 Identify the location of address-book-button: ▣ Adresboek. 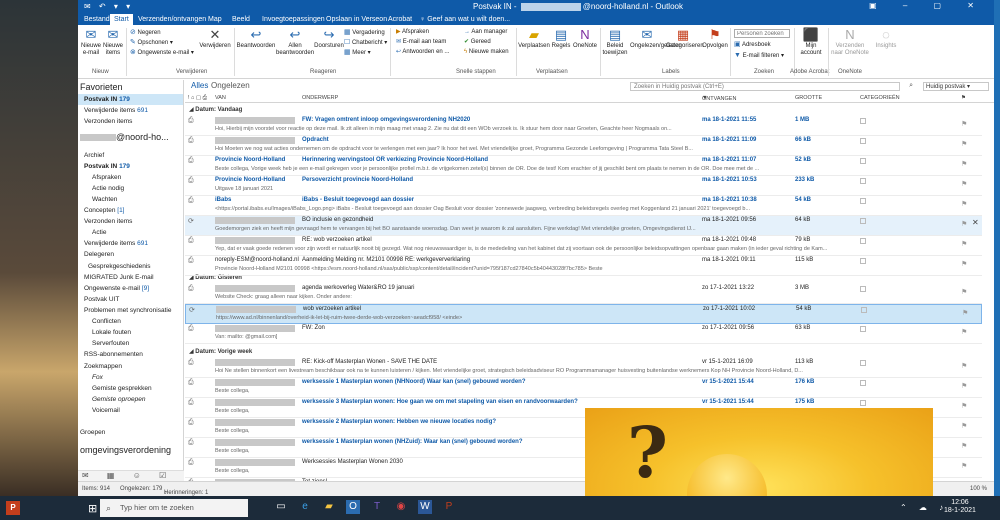
(752, 45).